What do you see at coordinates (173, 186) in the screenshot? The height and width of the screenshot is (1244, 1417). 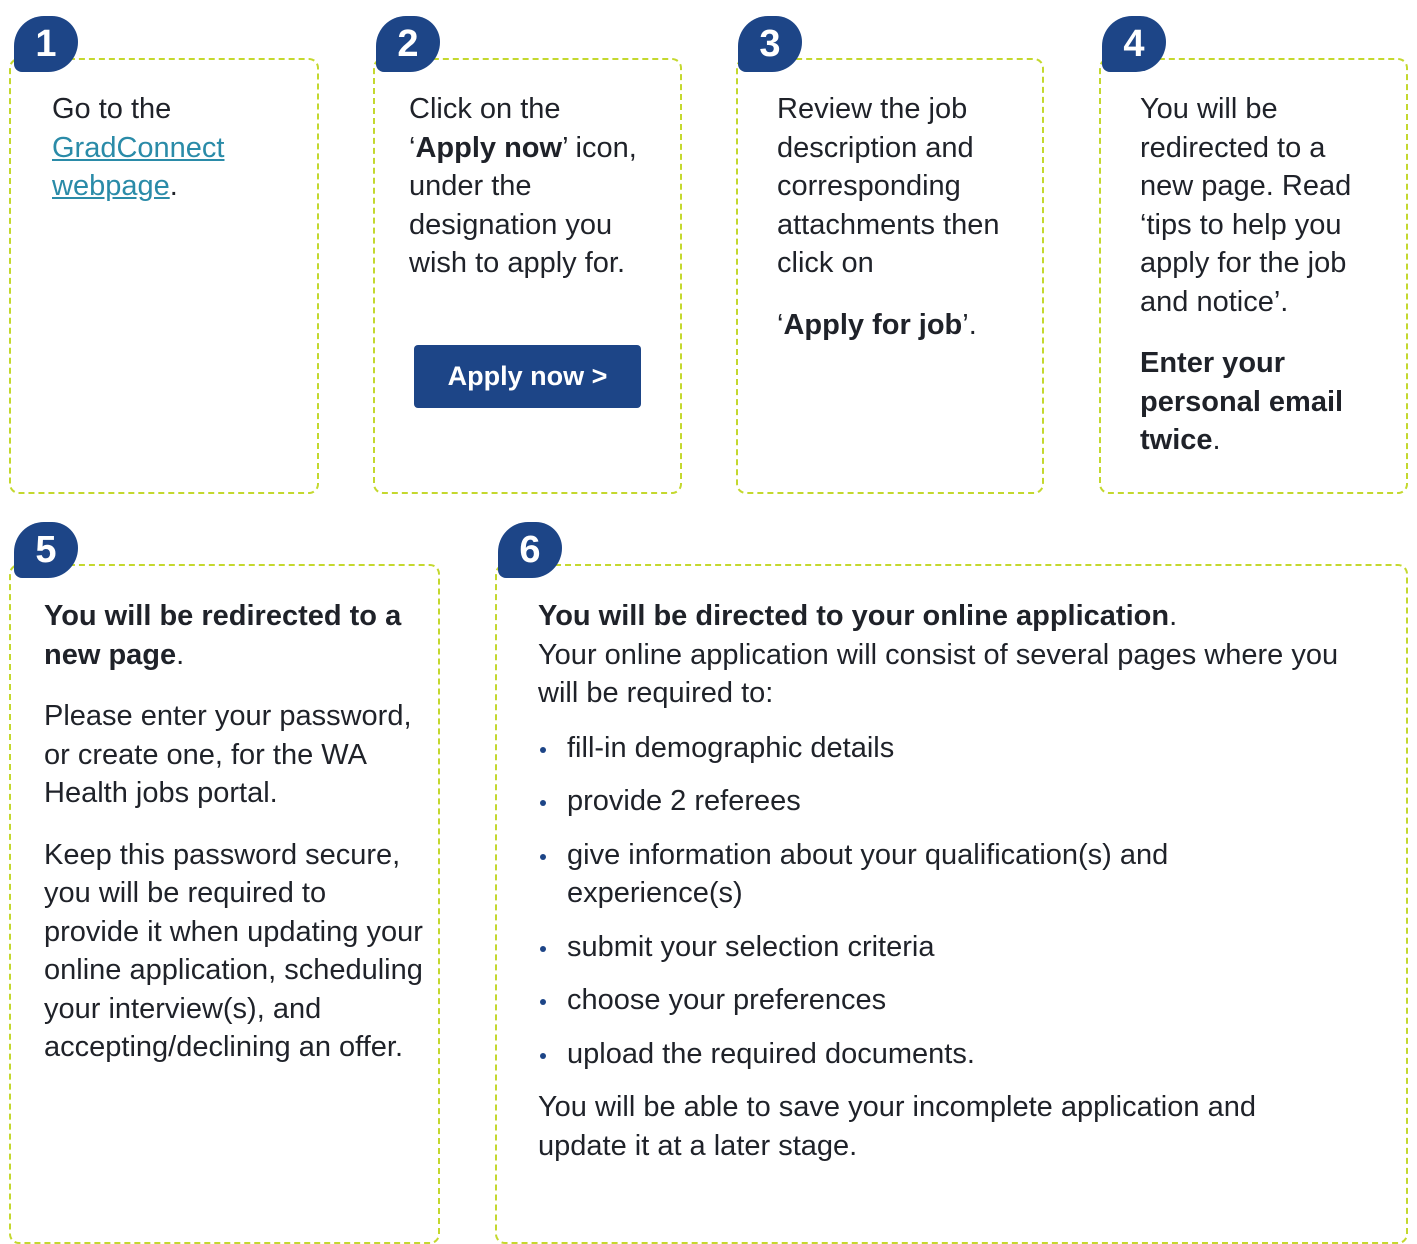 I see `step-1-text-after: .` at bounding box center [173, 186].